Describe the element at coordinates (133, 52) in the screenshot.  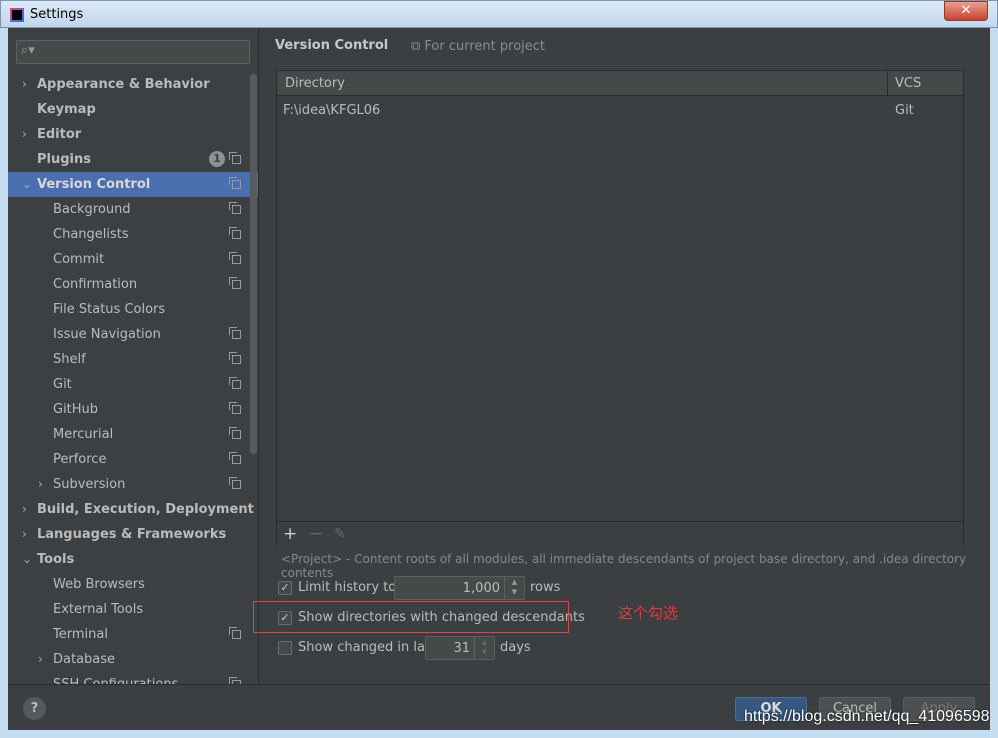
I see `settings-search-input: ⌕▾` at that location.